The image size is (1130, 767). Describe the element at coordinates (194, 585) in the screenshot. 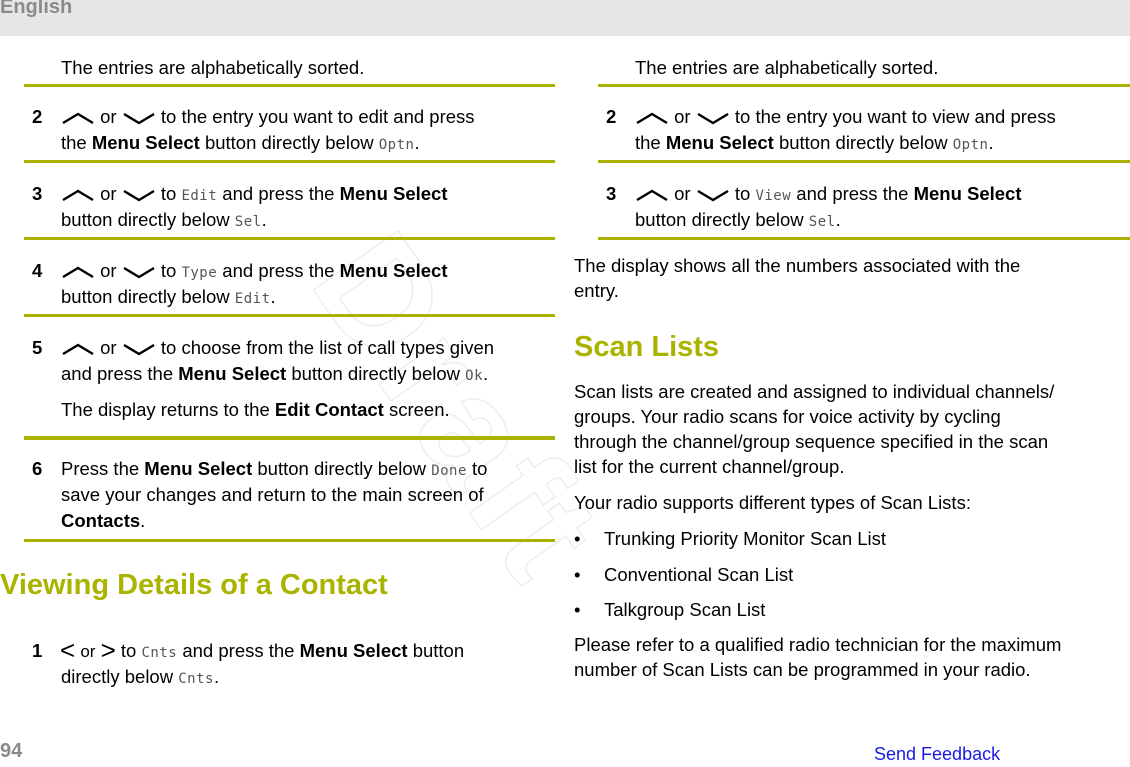

I see `section-heading: Viewing Details of a Contact` at that location.